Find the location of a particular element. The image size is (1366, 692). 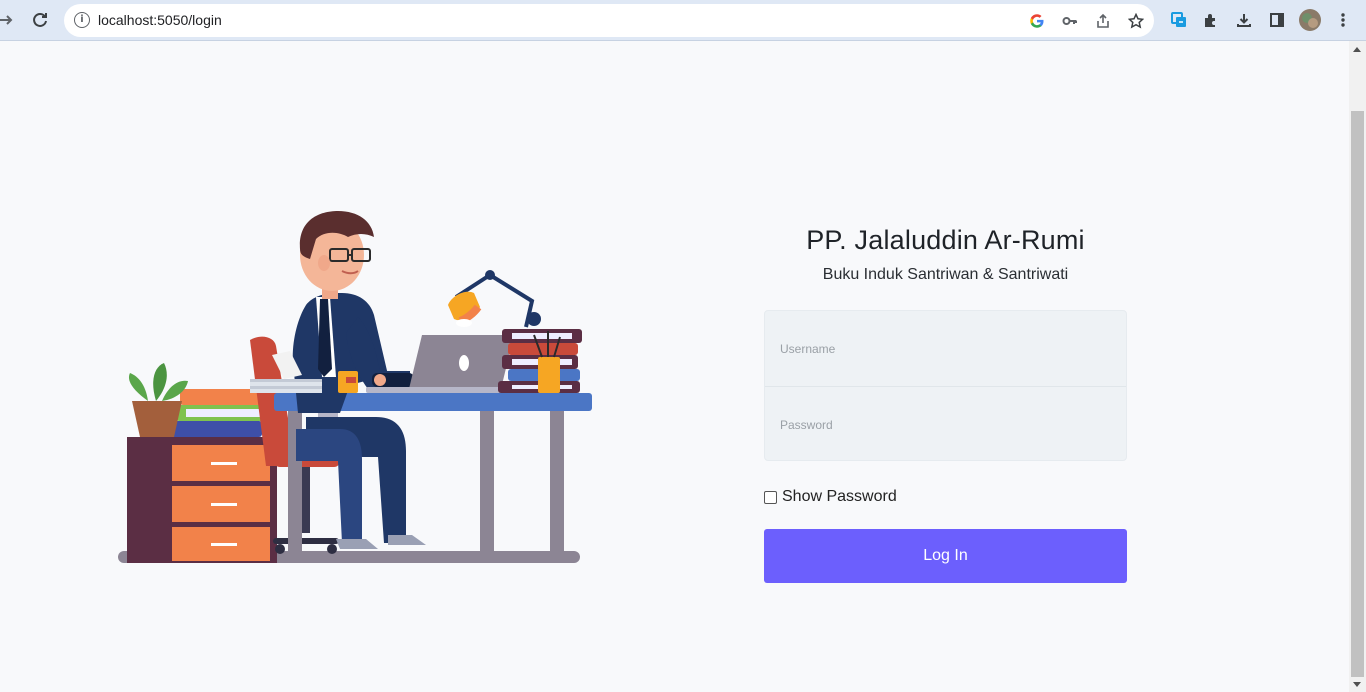

key-icon is located at coordinates (1070, 21).